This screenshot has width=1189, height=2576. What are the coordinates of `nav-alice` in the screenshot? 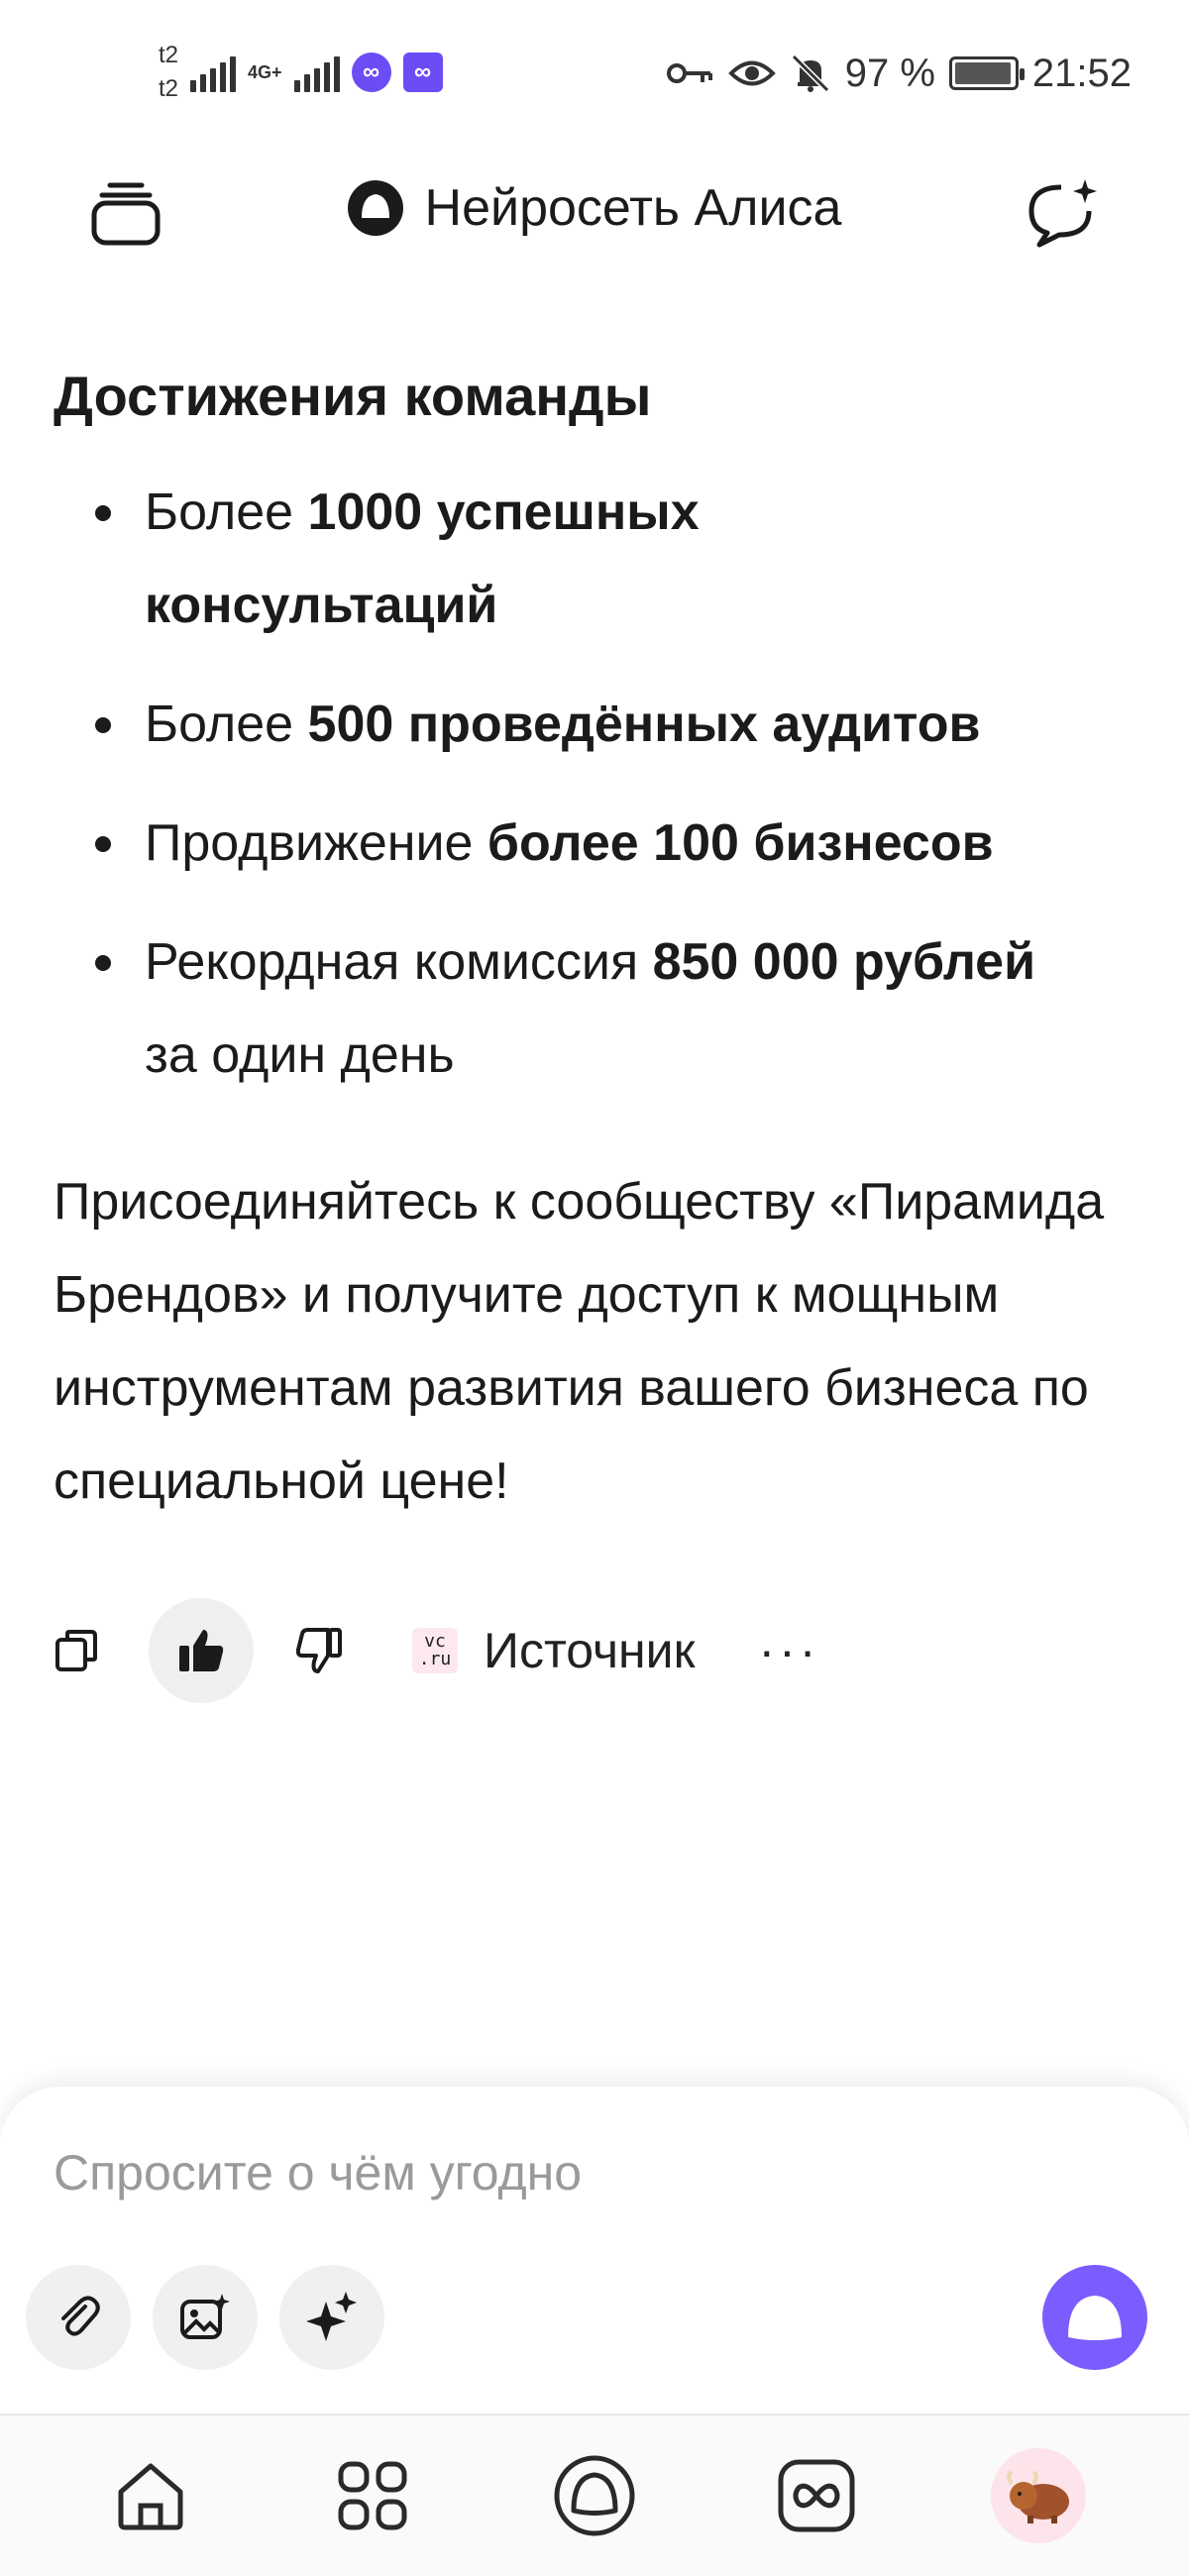 It's located at (594, 2495).